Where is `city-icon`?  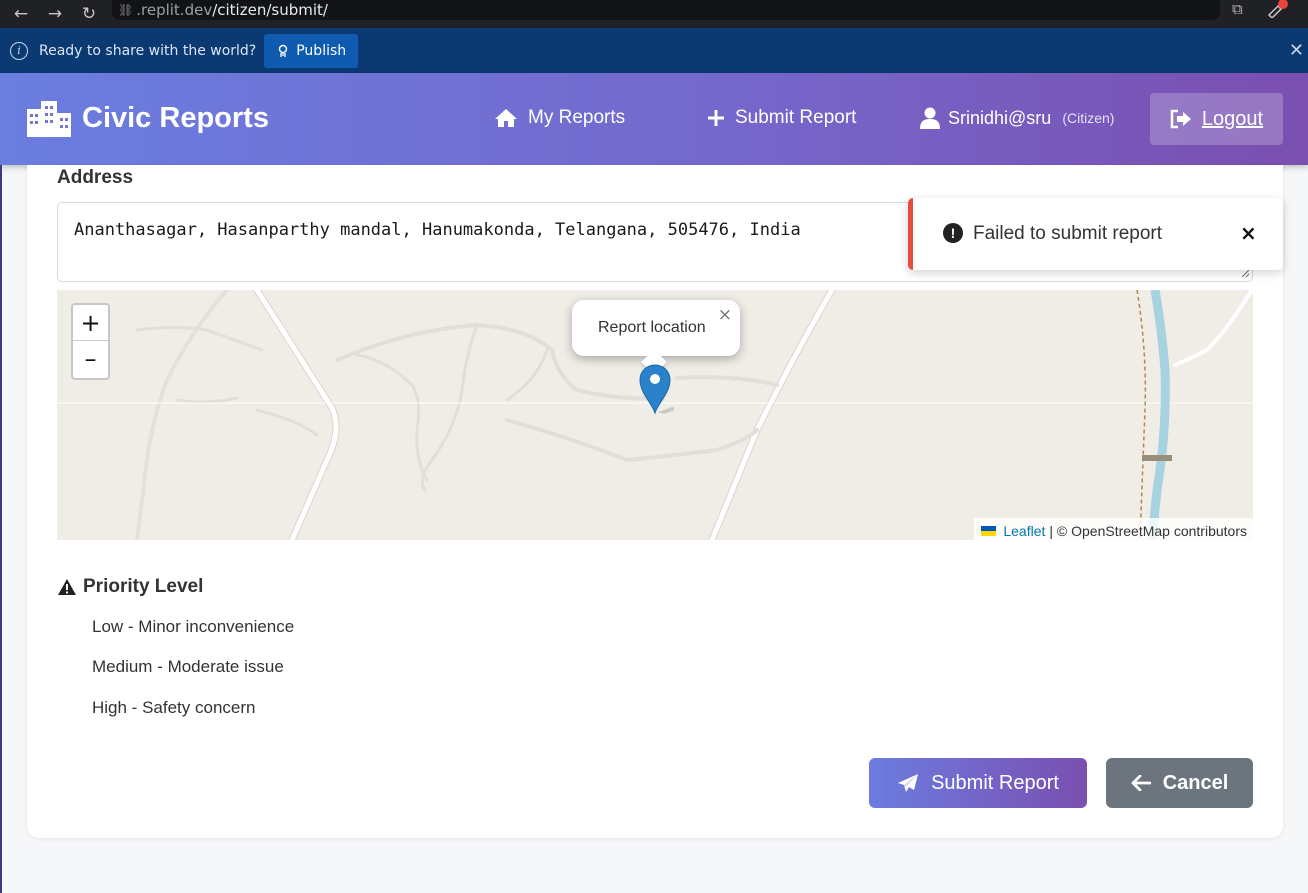
city-icon is located at coordinates (49, 119).